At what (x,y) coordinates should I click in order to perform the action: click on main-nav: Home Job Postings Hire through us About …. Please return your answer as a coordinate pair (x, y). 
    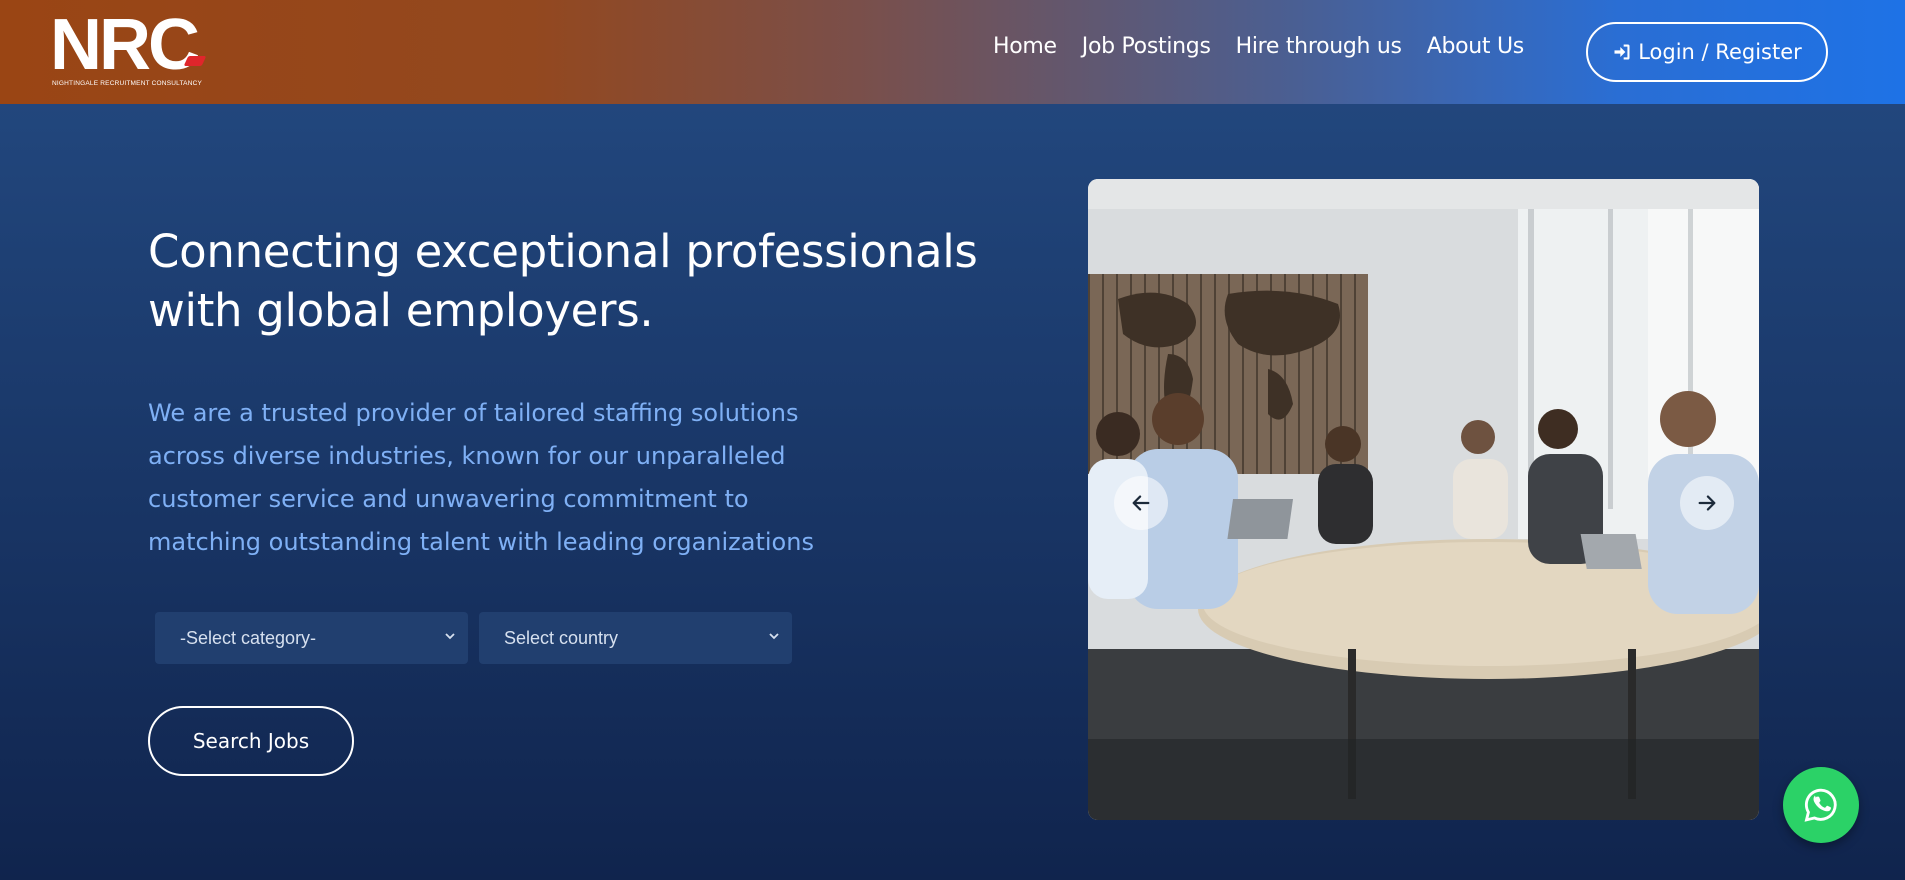
    Looking at the image, I should click on (1258, 46).